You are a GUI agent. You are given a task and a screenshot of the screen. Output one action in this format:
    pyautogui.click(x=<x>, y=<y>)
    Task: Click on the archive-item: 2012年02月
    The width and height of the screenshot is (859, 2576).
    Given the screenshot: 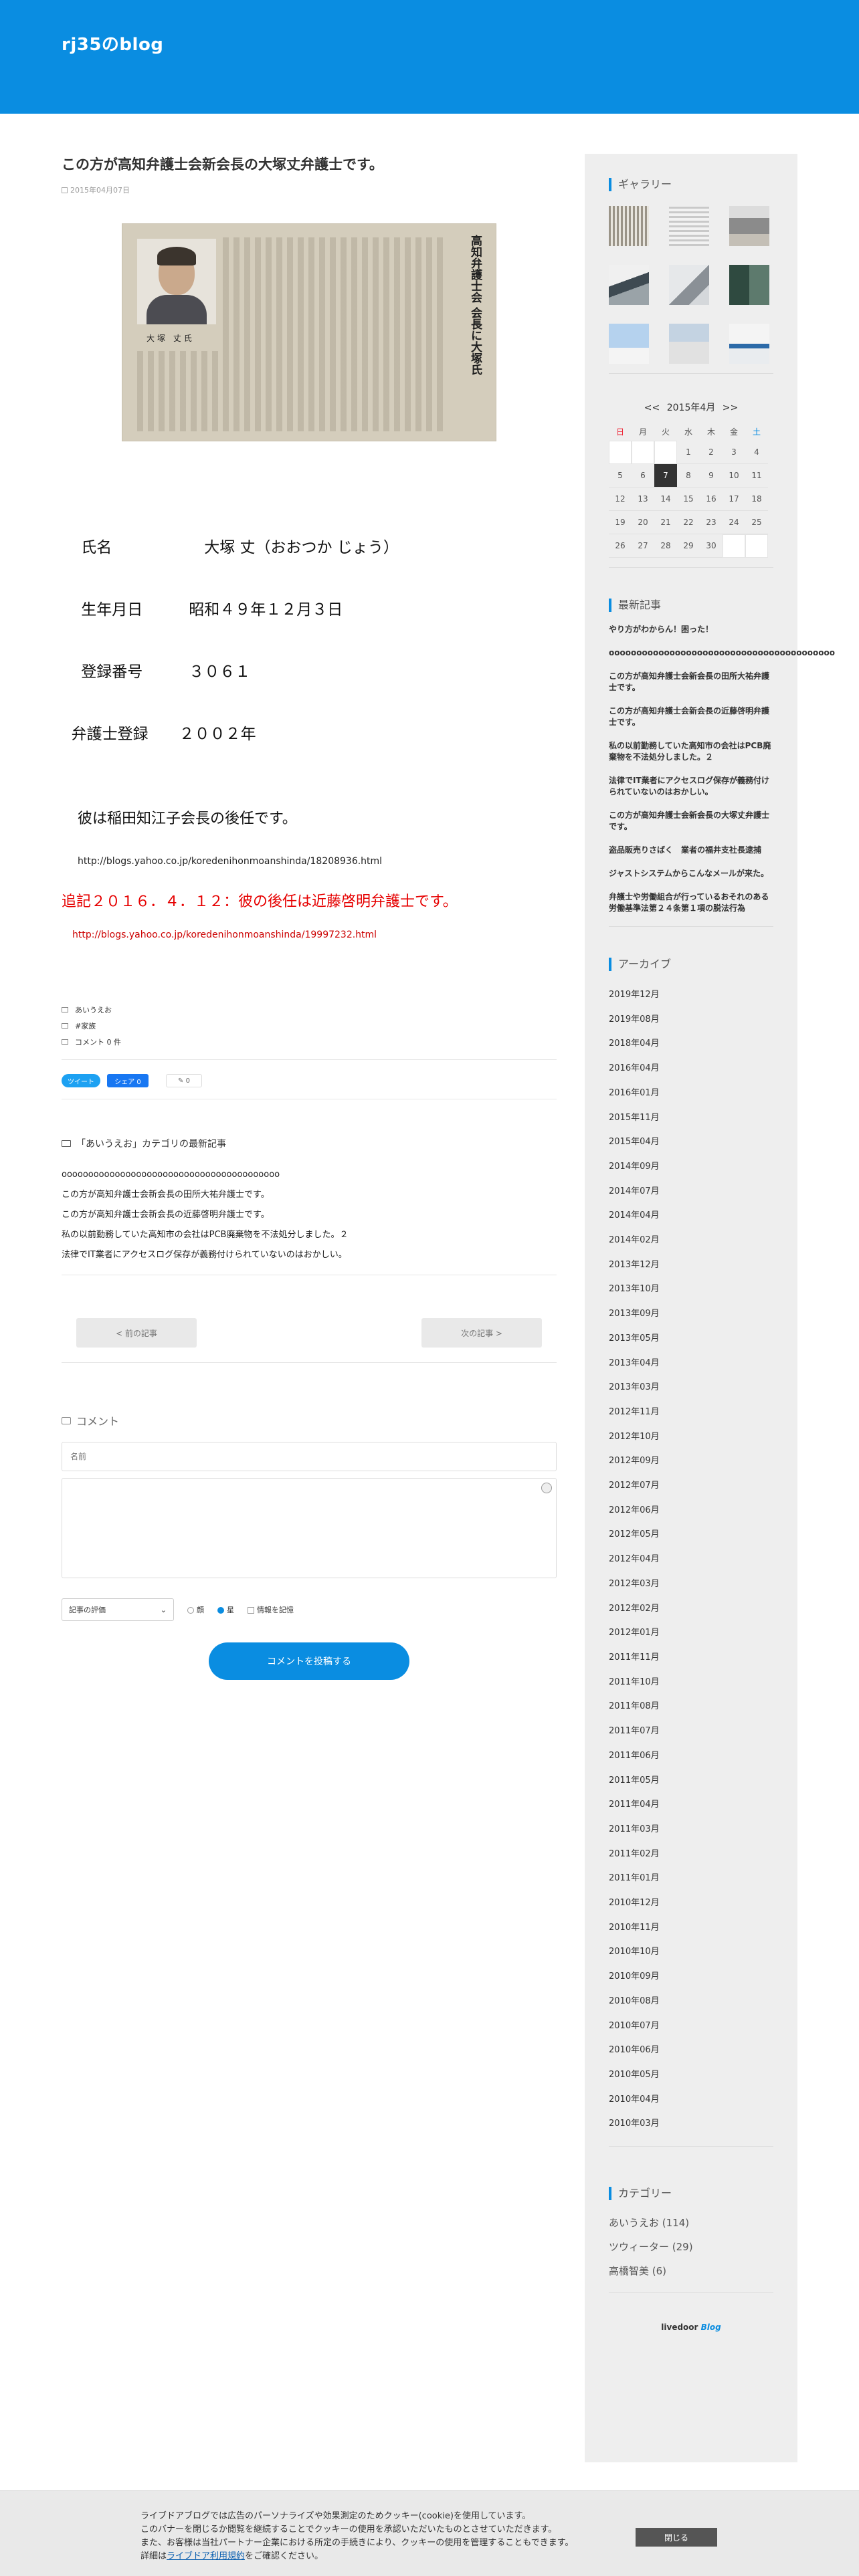 What is the action you would take?
    pyautogui.click(x=691, y=1610)
    